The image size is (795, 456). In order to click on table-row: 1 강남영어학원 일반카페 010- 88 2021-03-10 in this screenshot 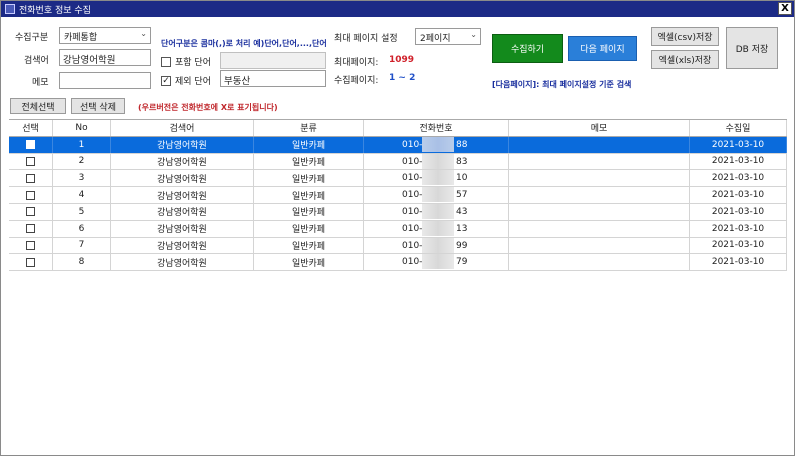, I will do `click(398, 145)`.